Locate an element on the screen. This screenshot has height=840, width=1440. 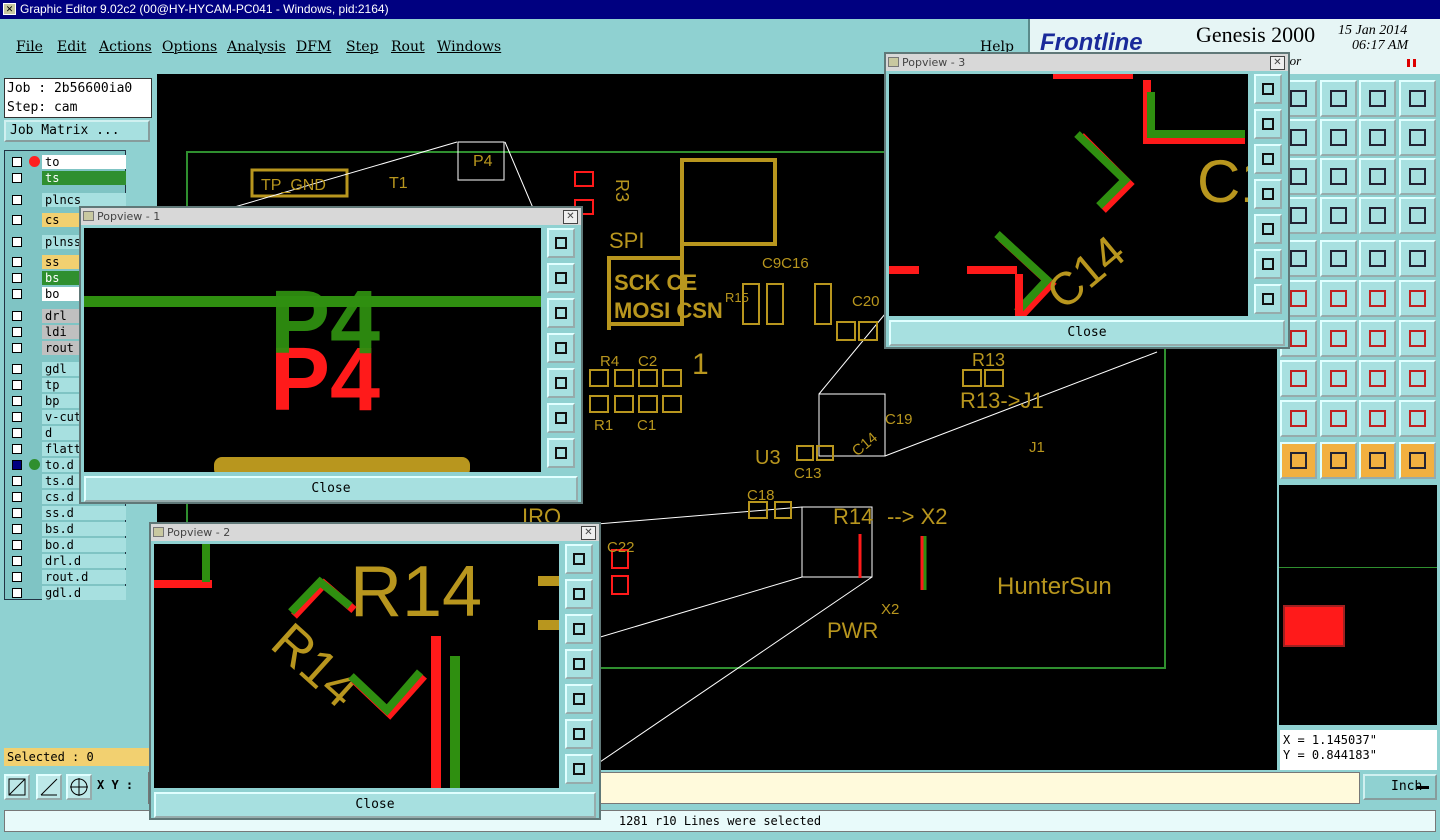
grid-button is located at coordinates (79, 787).